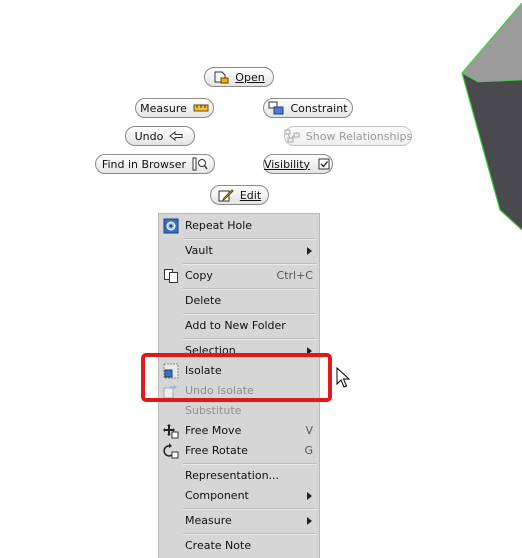 This screenshot has height=558, width=522. I want to click on open-icon, so click(221, 77).